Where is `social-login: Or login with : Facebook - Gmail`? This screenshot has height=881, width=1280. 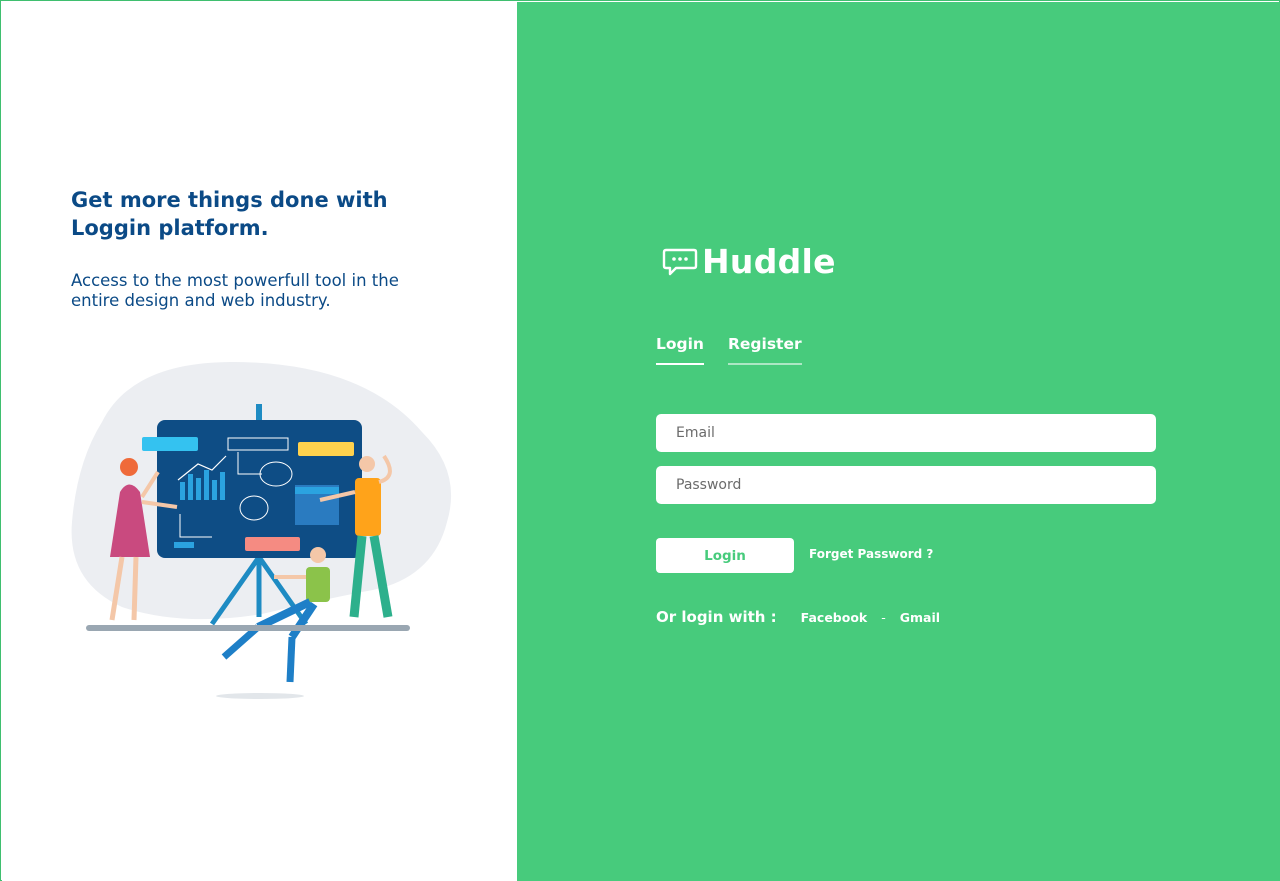
social-login: Or login with : Facebook - Gmail is located at coordinates (798, 617).